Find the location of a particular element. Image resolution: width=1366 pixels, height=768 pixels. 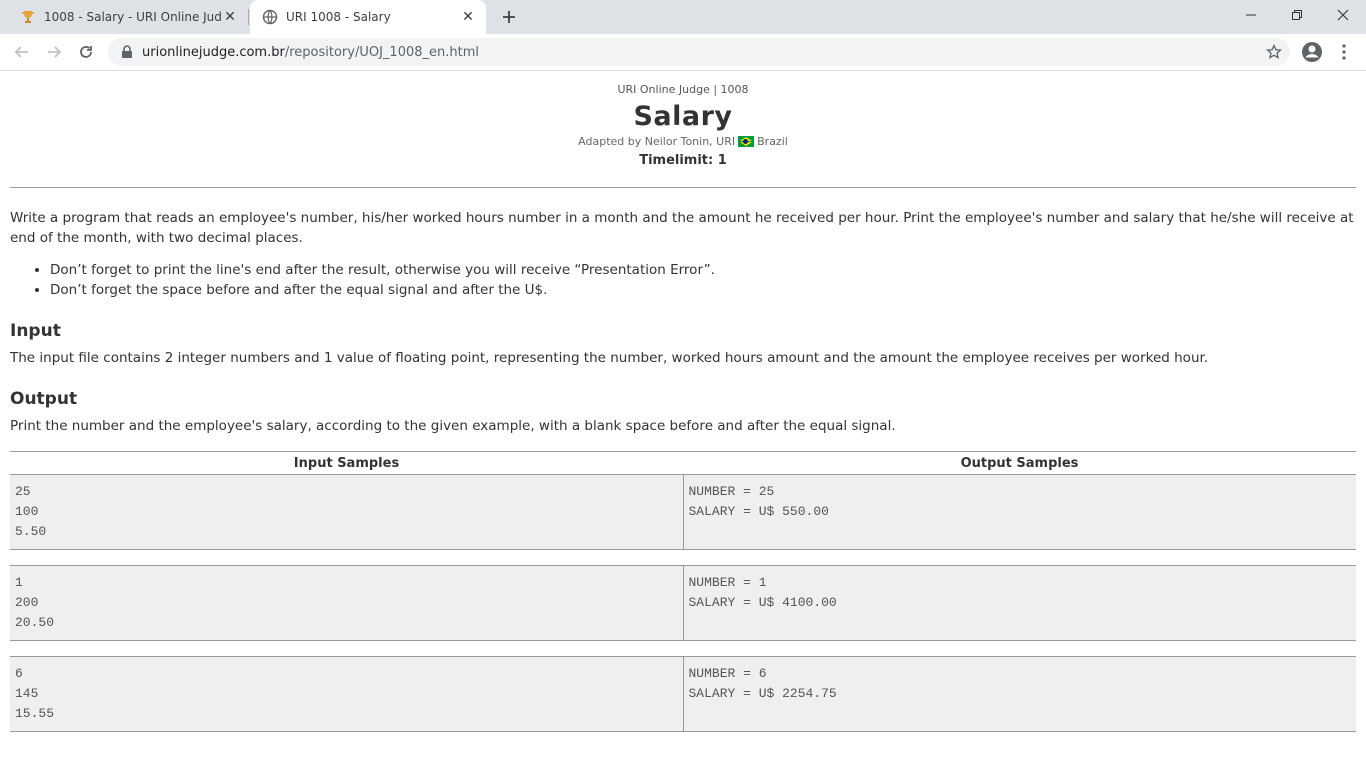

url-path: /repository/UOJ_1008_en.html is located at coordinates (381, 52).